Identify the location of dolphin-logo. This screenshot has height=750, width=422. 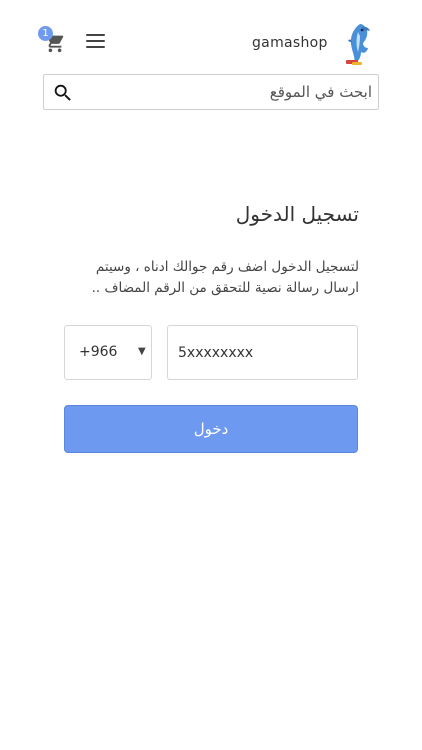
(357, 44).